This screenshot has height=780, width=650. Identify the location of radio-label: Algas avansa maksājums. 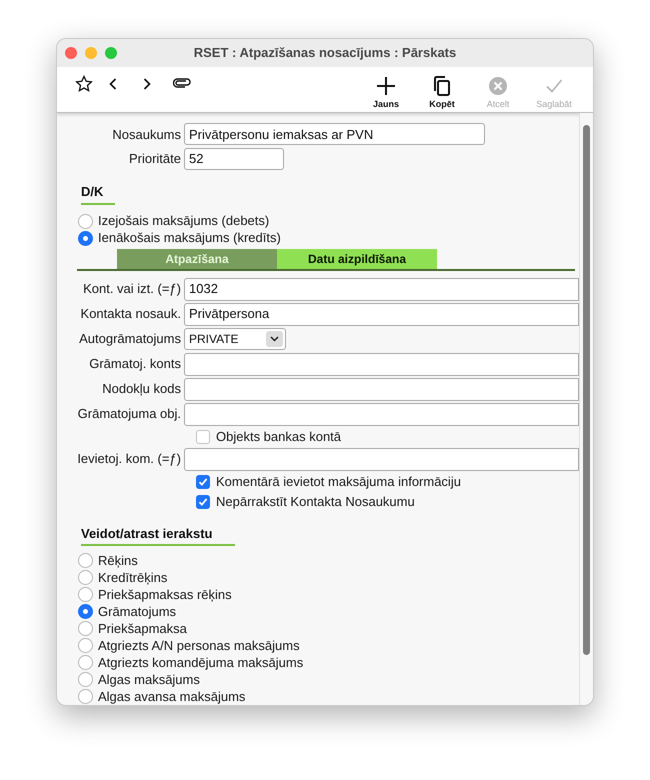
(172, 696).